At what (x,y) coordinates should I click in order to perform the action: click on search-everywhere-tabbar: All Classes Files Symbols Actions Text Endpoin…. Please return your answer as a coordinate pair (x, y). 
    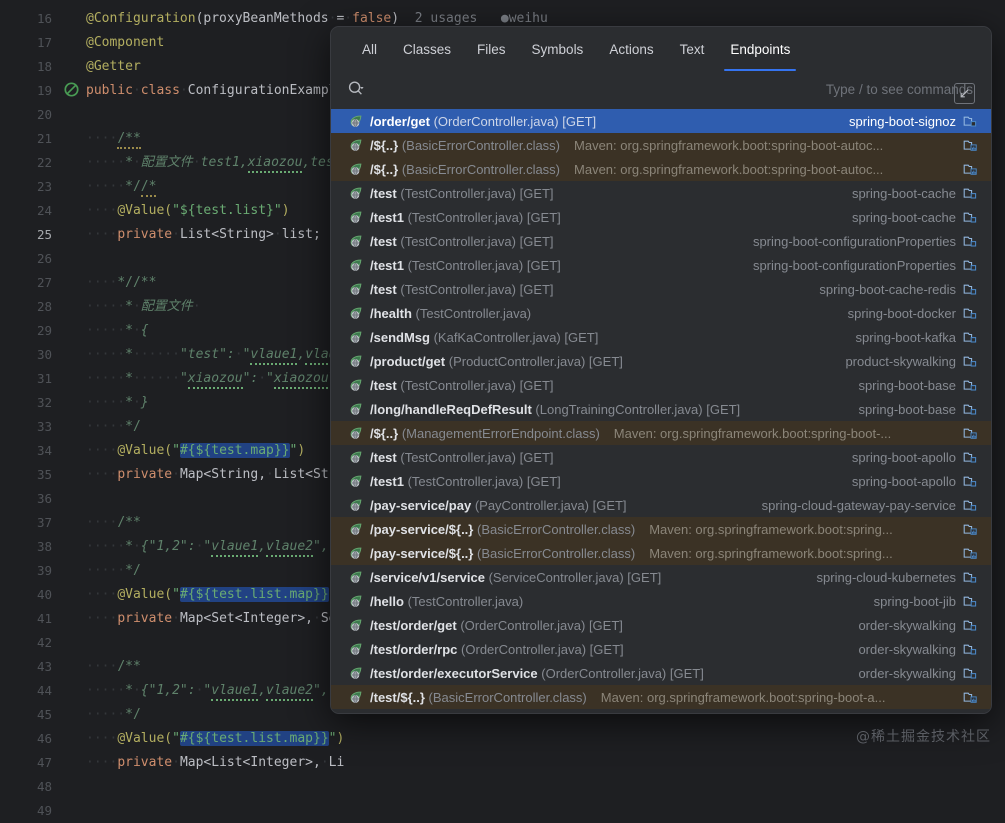
    Looking at the image, I should click on (661, 49).